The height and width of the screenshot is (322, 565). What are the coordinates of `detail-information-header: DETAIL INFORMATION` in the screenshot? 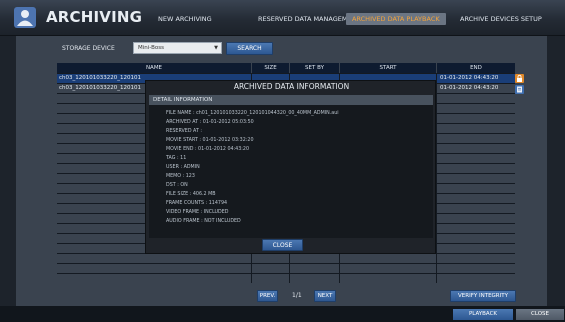 It's located at (291, 100).